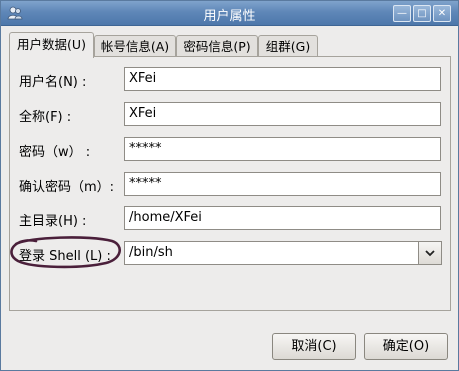 The image size is (459, 371). What do you see at coordinates (282, 149) in the screenshot?
I see `password-field: *****` at bounding box center [282, 149].